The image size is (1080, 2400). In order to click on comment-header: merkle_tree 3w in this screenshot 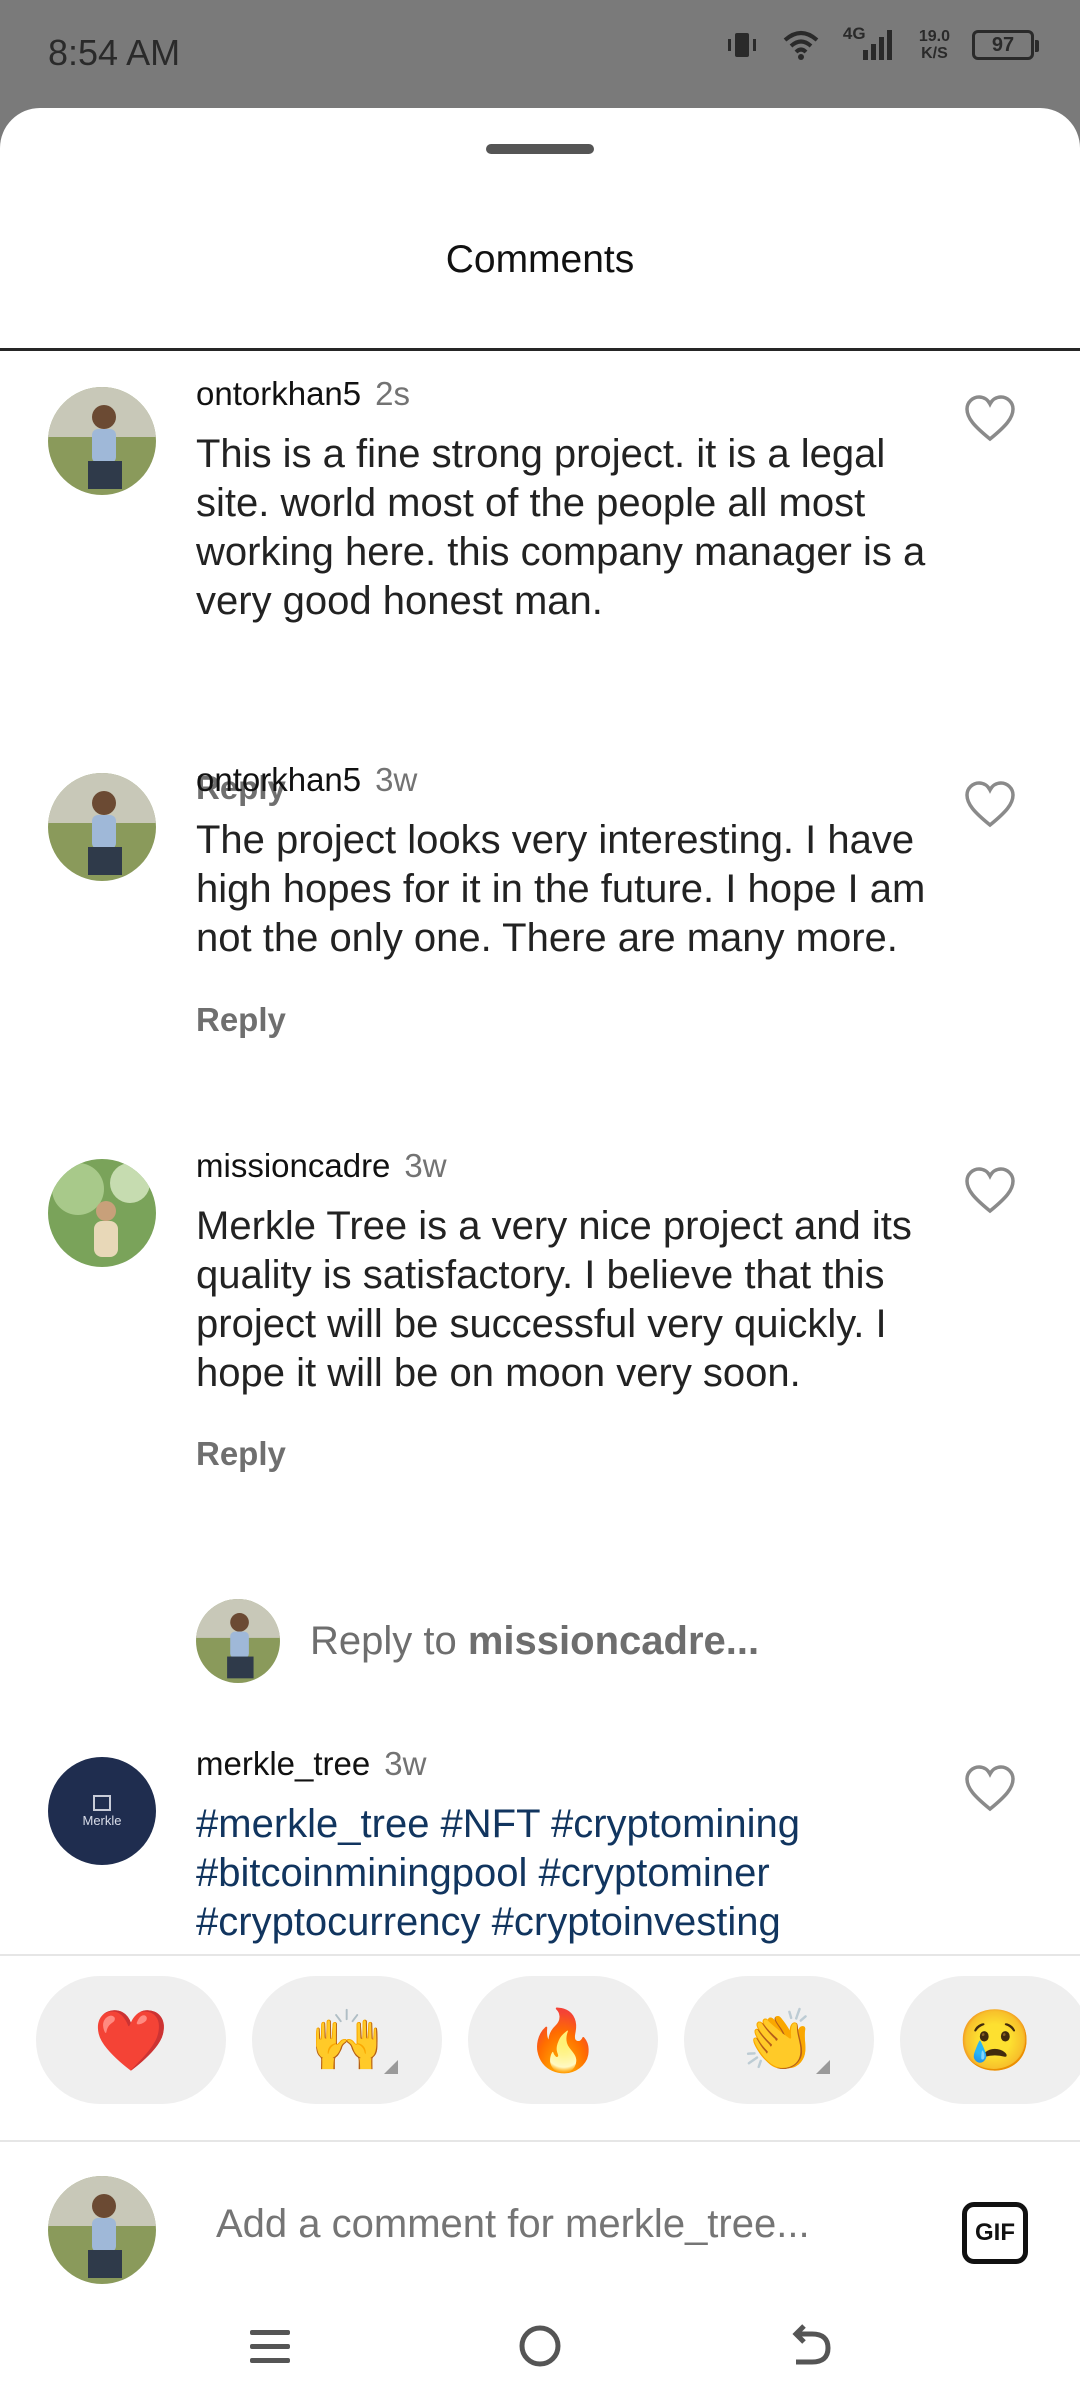, I will do `click(311, 1764)`.